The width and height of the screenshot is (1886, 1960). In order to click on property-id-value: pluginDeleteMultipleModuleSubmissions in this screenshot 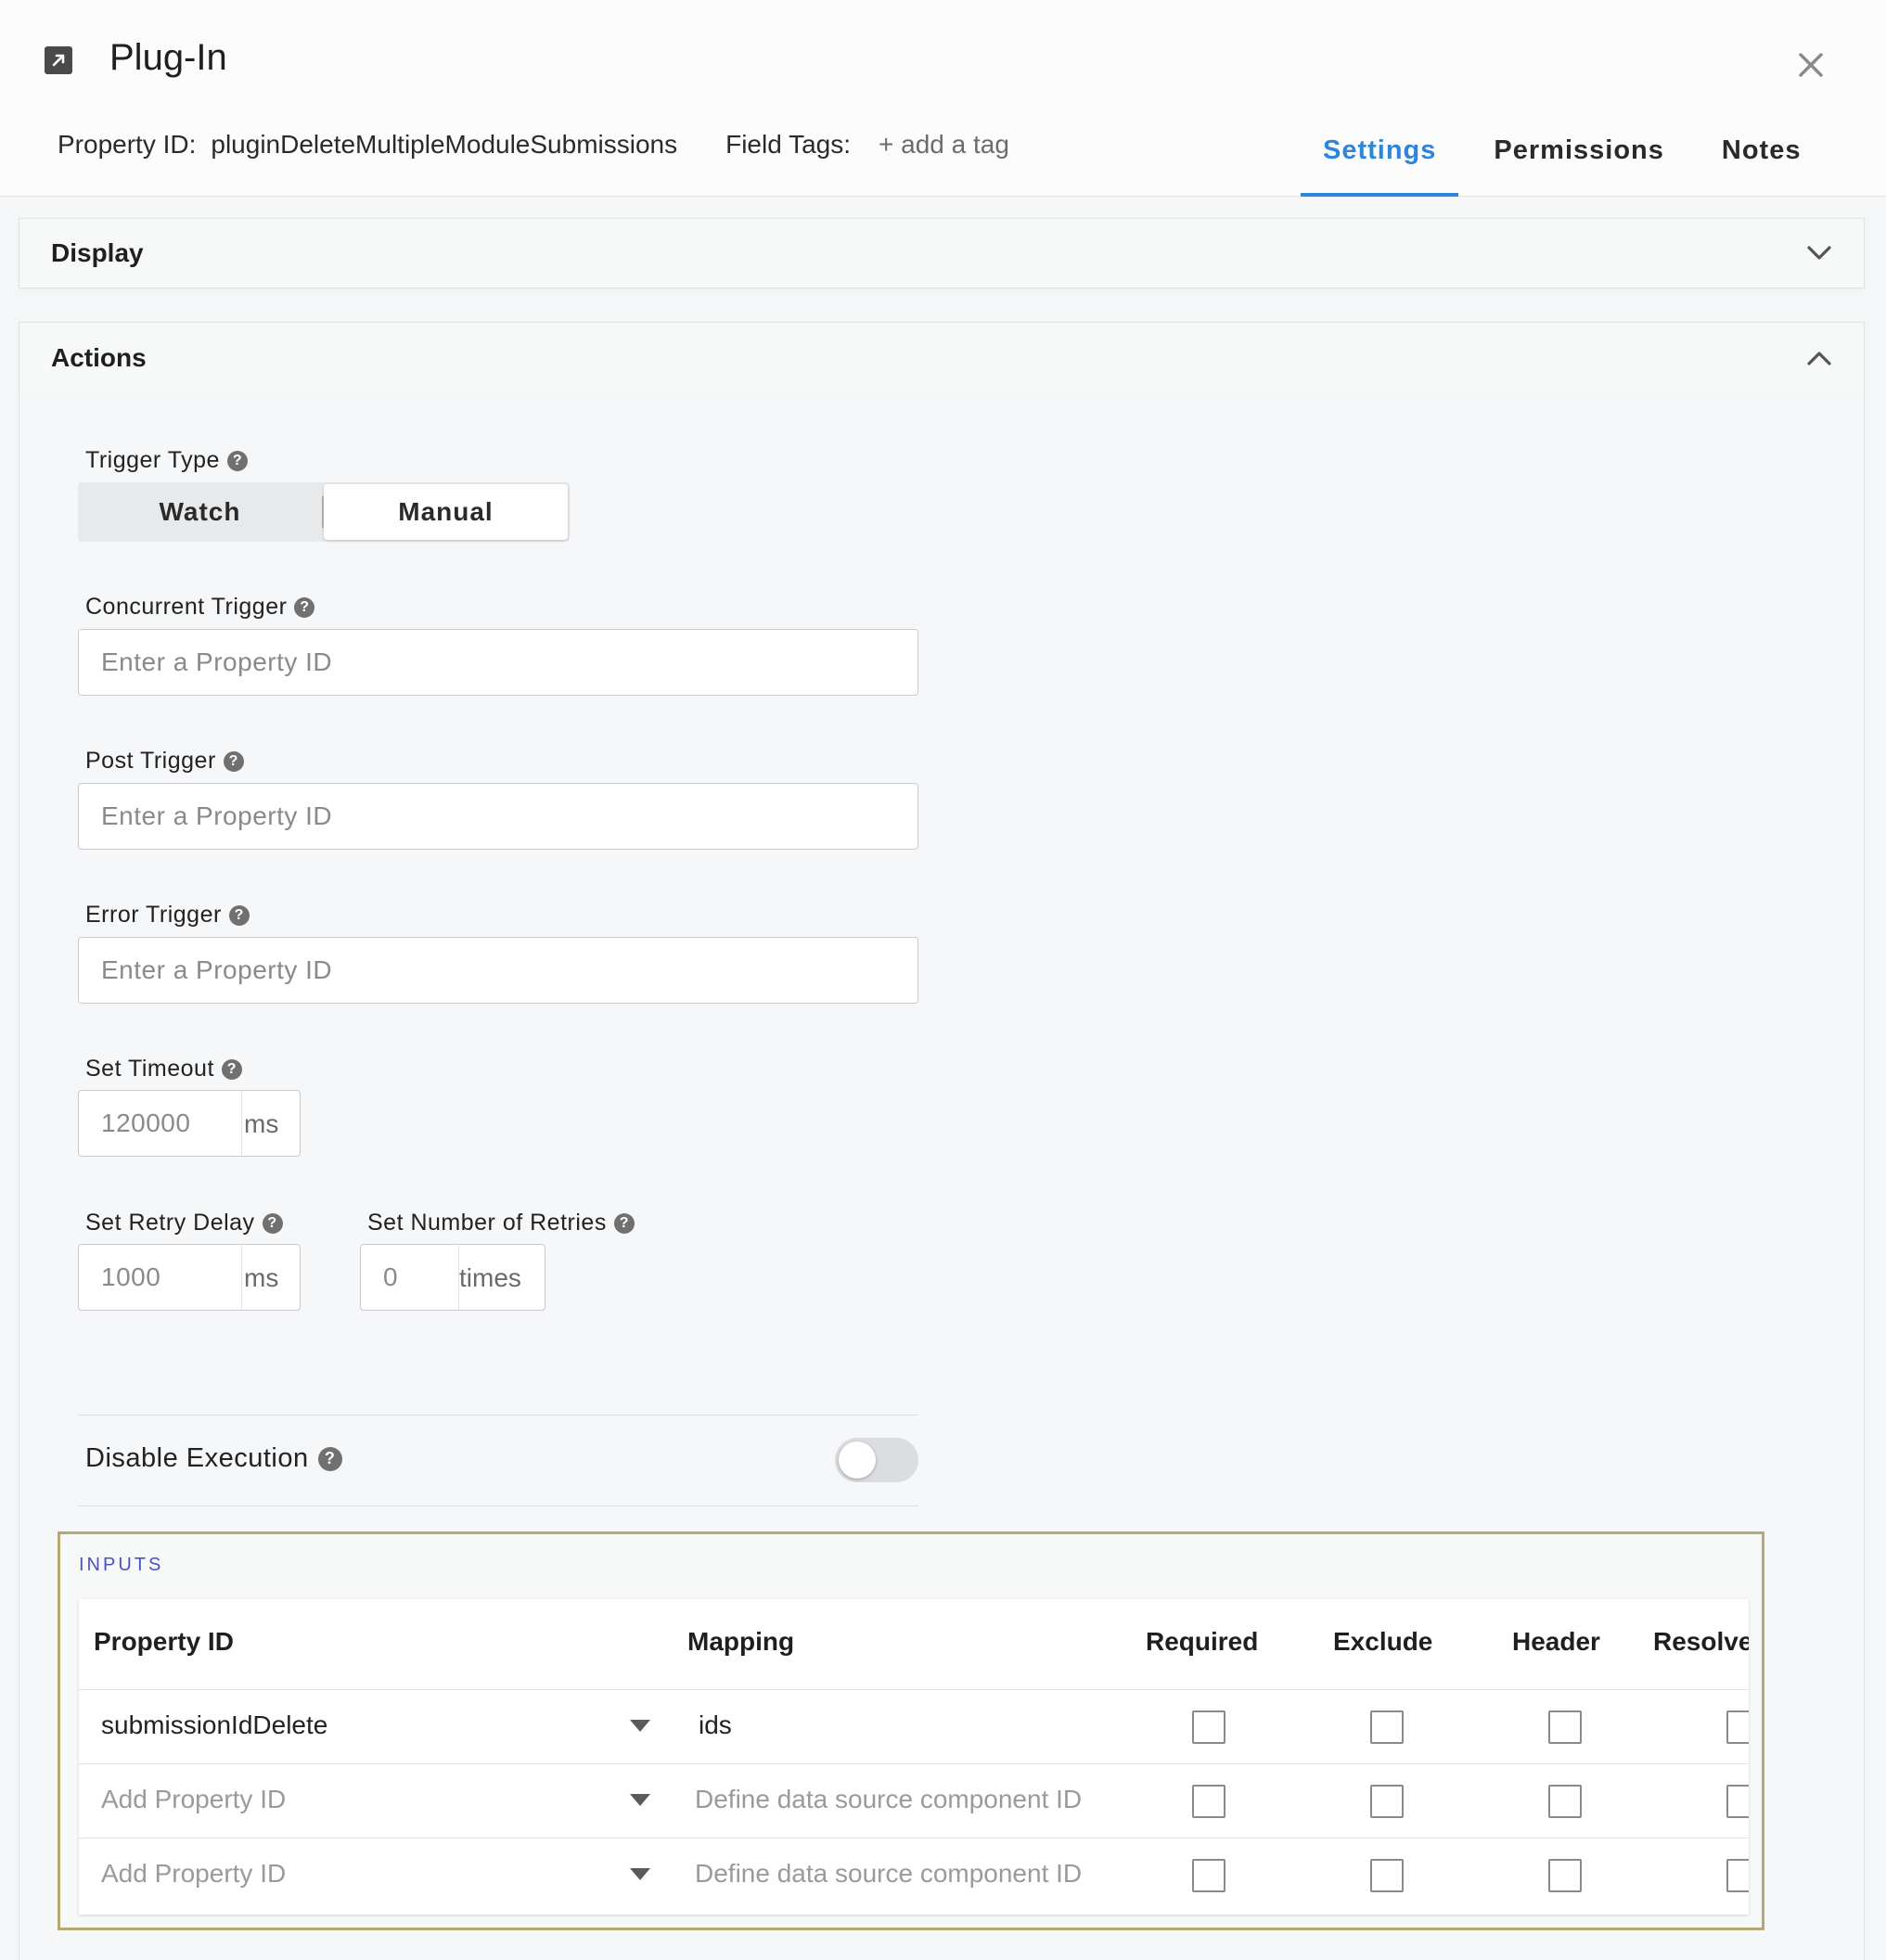, I will do `click(445, 145)`.